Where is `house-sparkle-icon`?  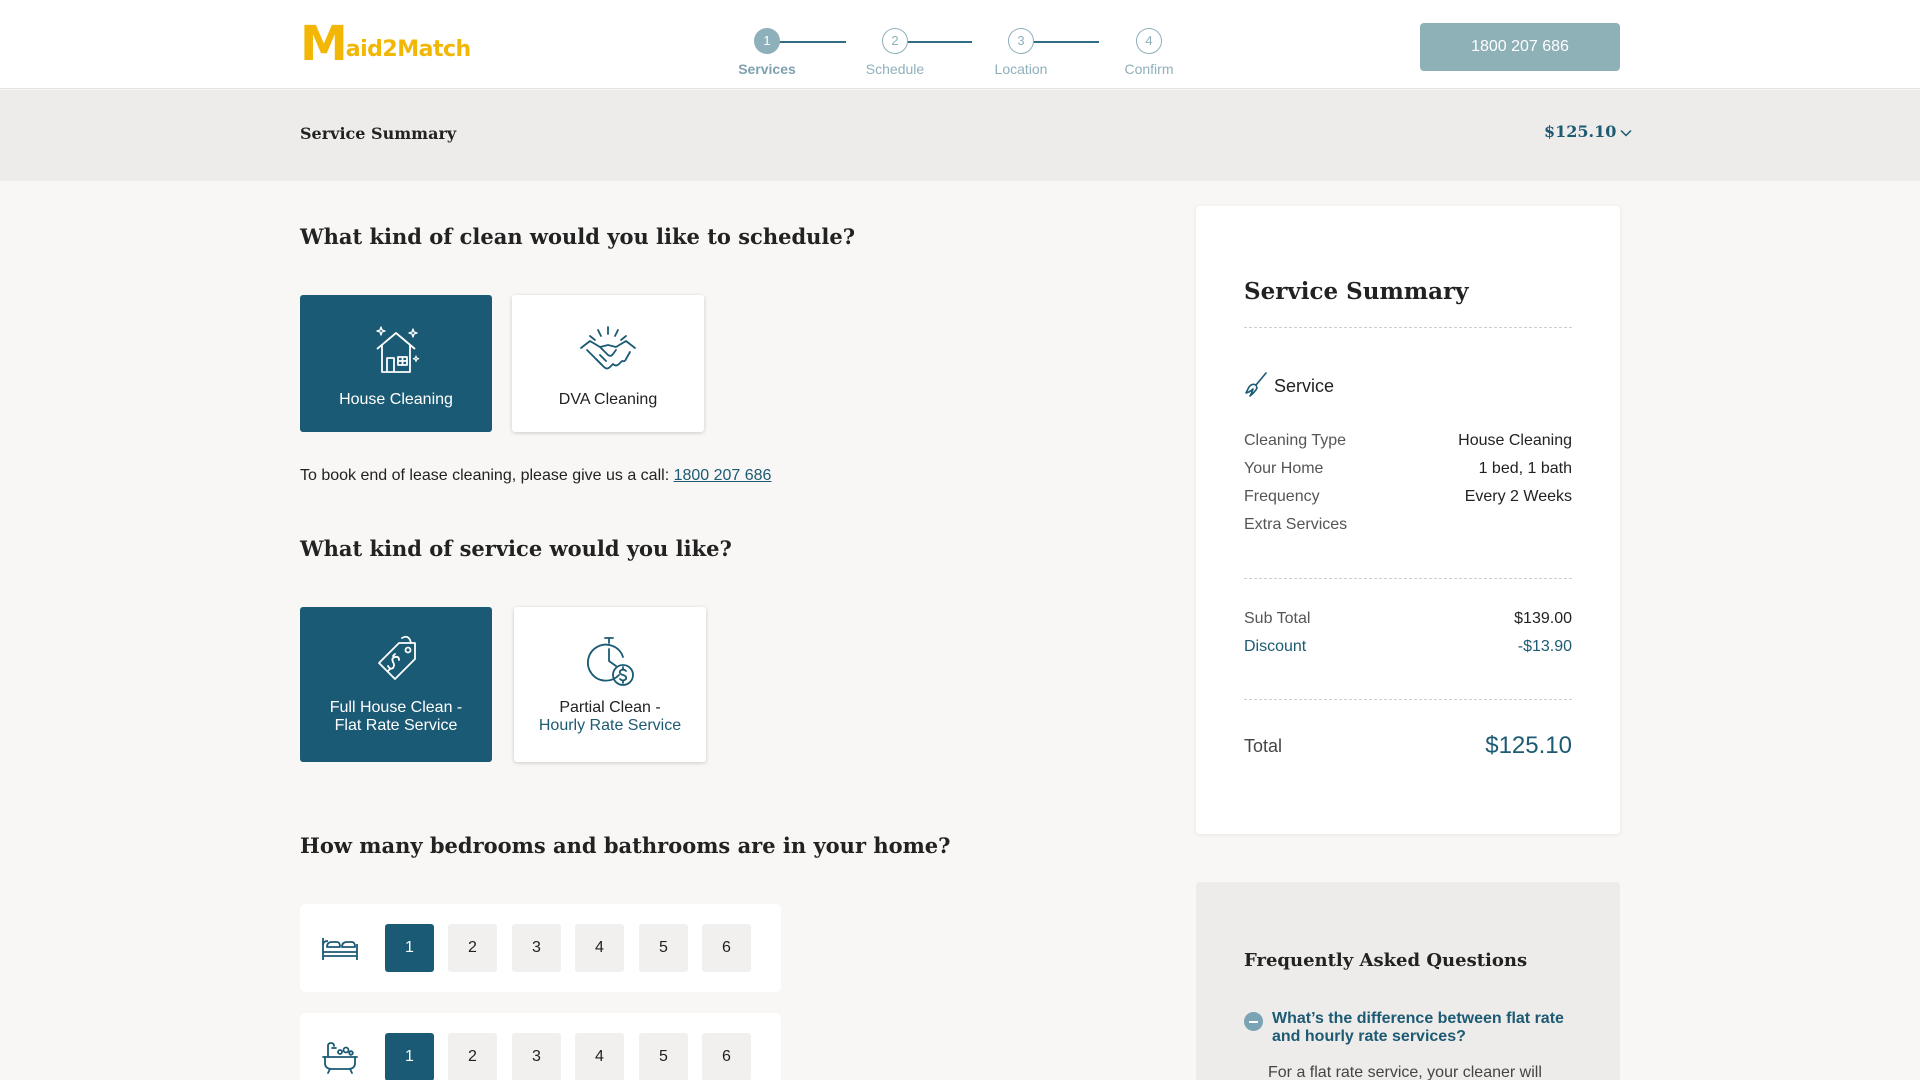
house-sparkle-icon is located at coordinates (398, 349).